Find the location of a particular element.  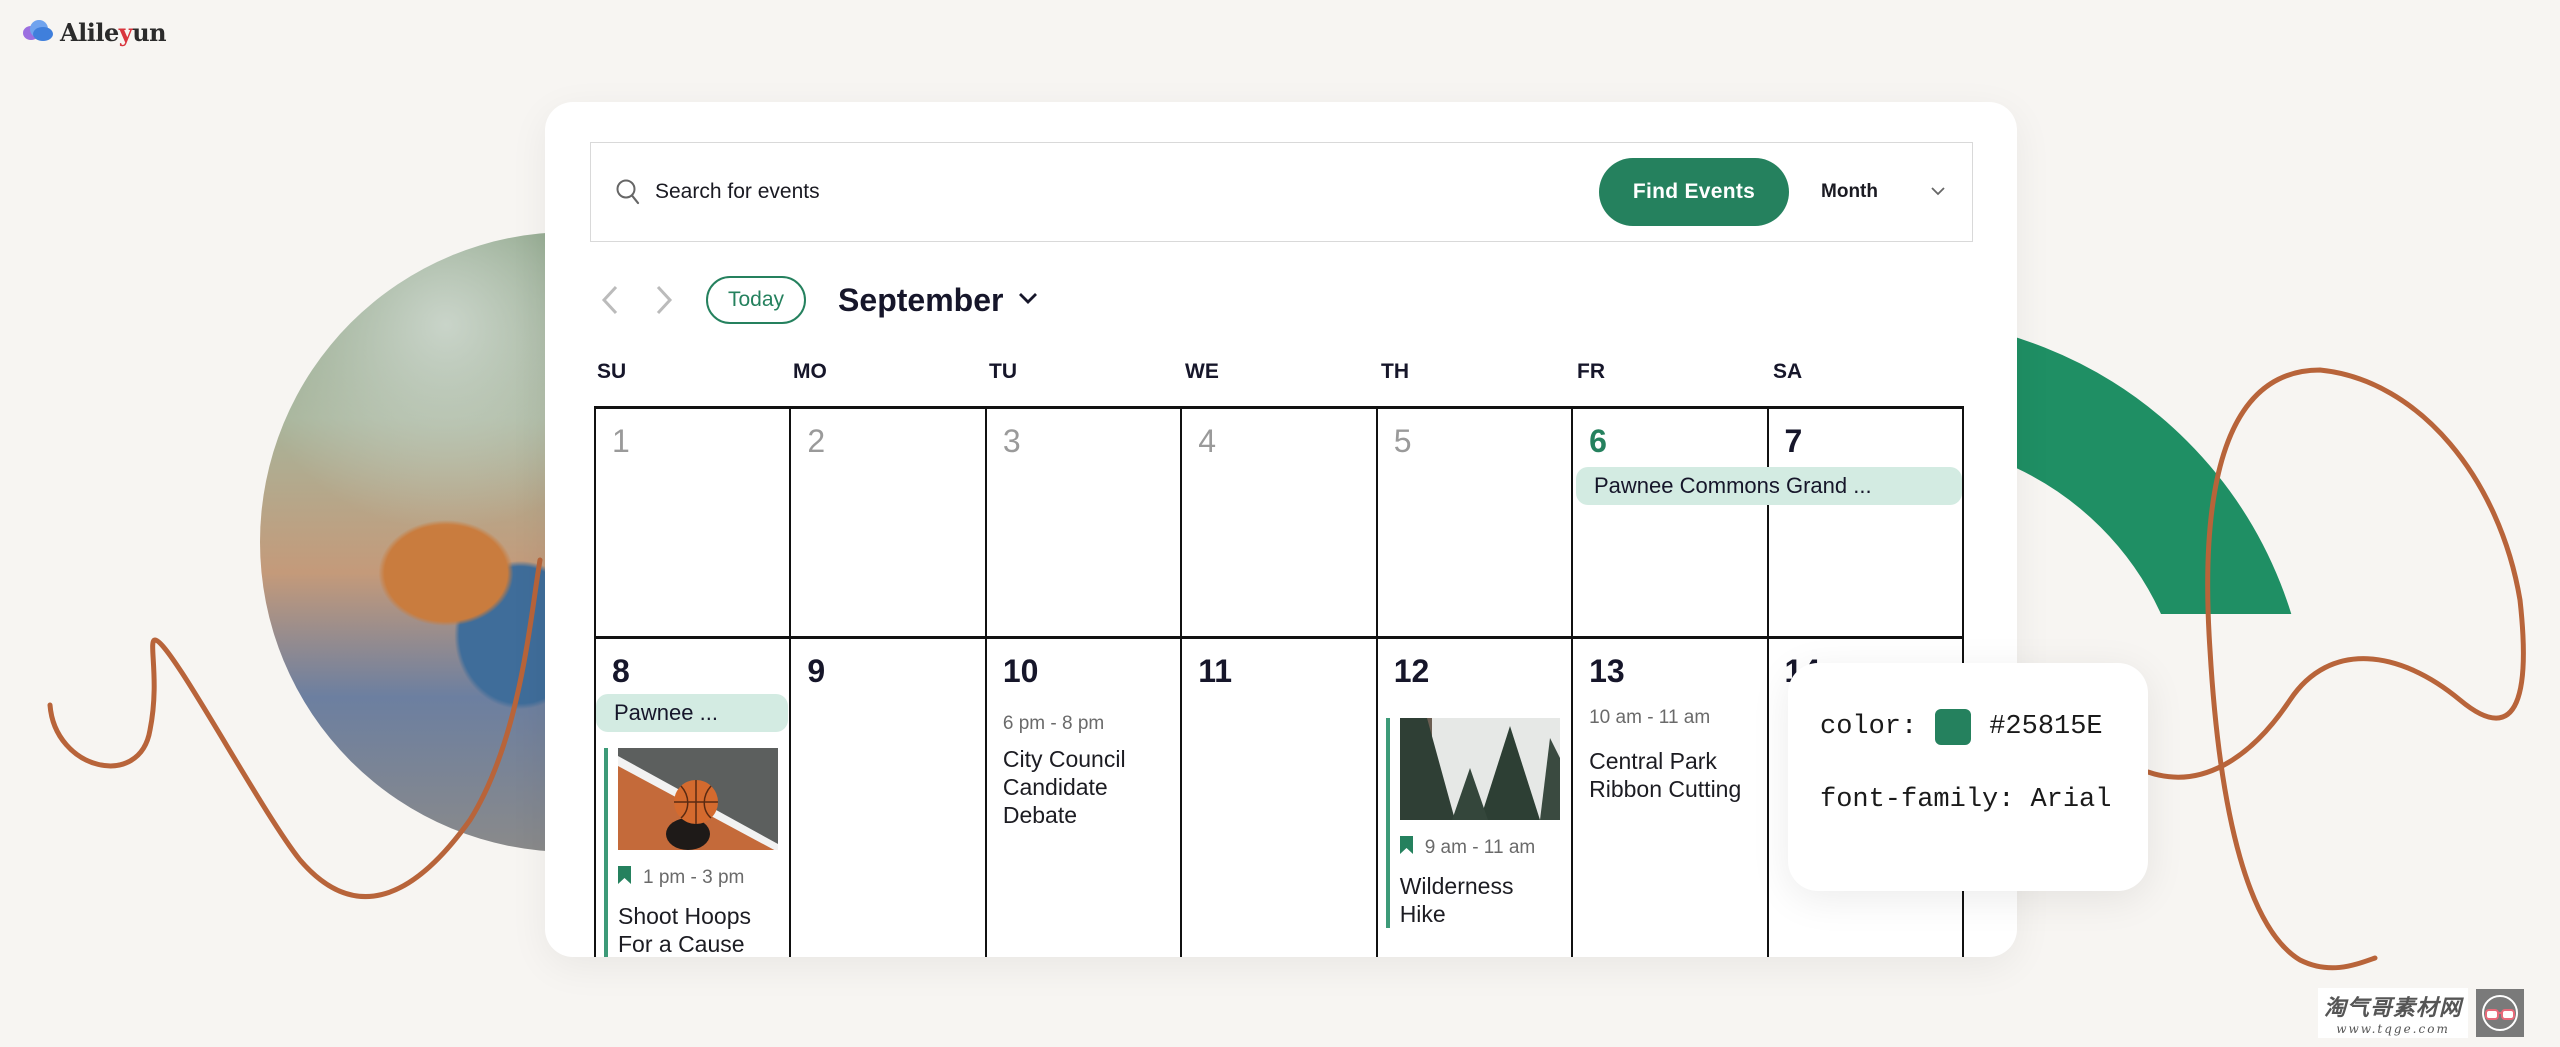

find-events-button: Find Events is located at coordinates (1694, 192).